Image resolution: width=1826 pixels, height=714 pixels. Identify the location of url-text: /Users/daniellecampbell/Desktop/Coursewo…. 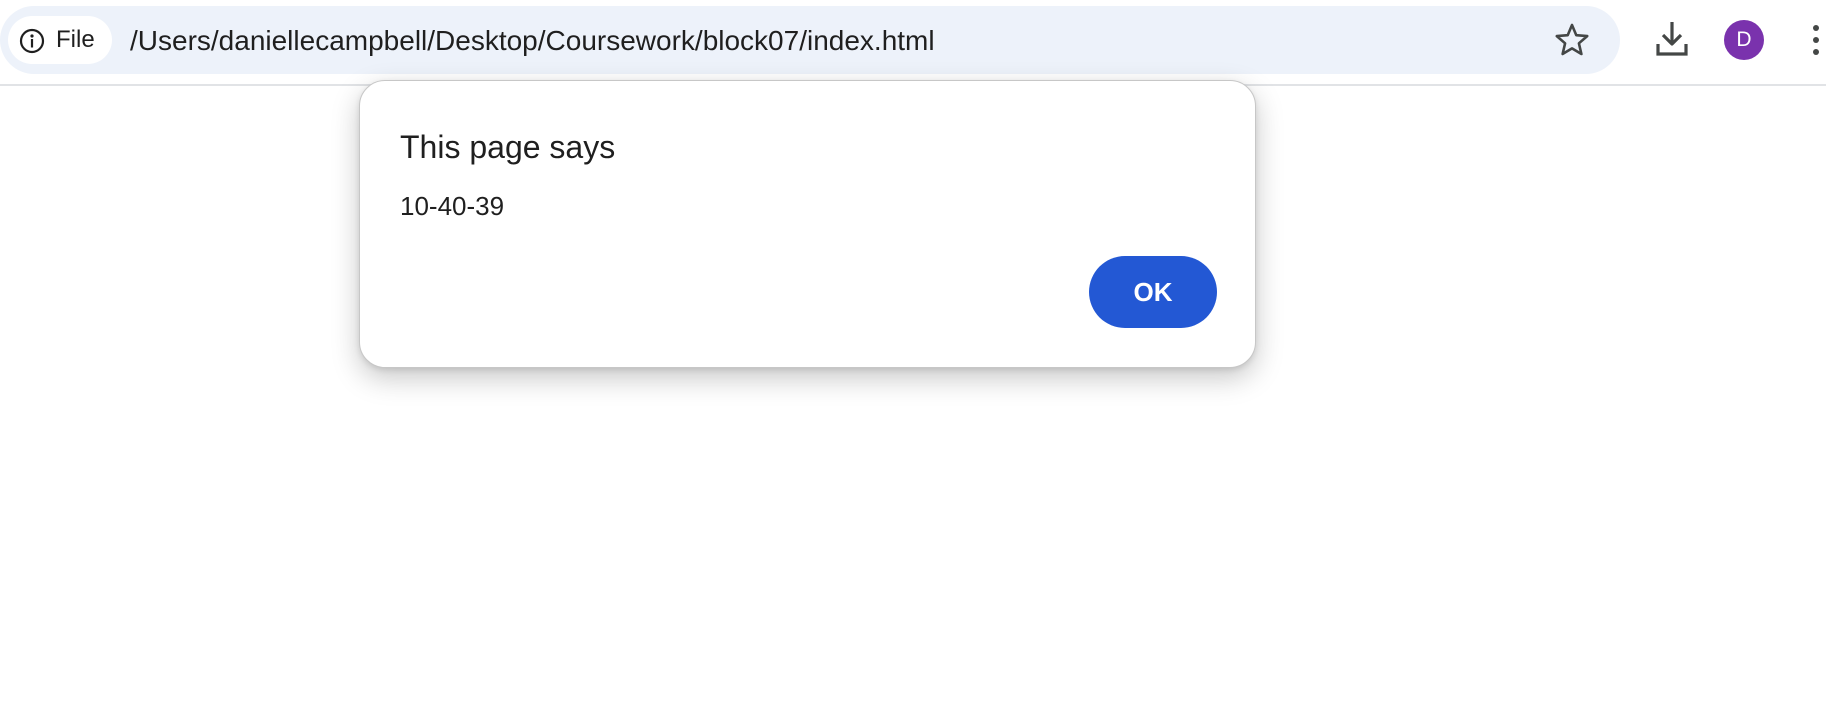
(532, 41).